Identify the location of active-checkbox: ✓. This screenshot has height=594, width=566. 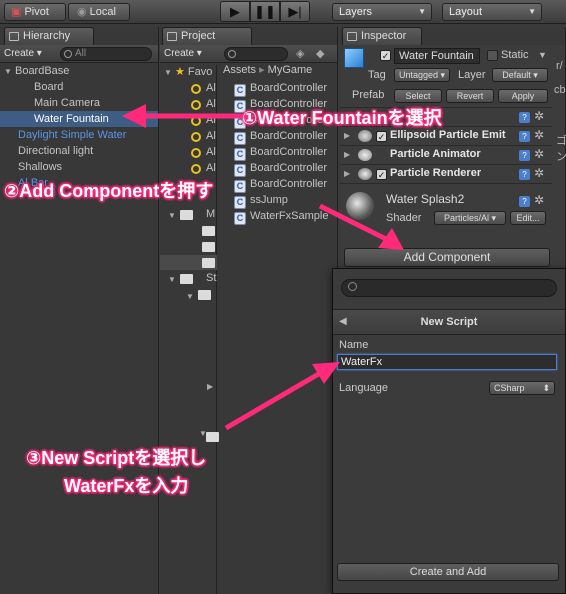
(385, 55).